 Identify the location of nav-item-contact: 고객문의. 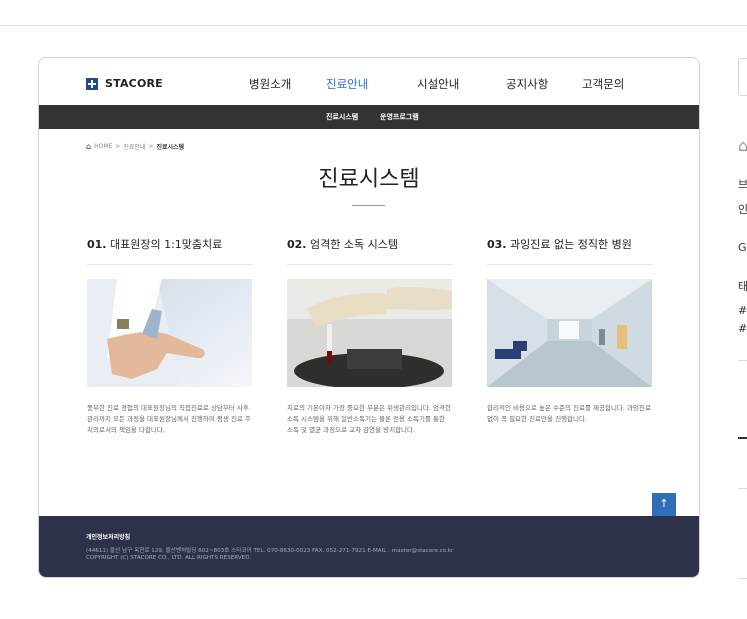
(603, 84).